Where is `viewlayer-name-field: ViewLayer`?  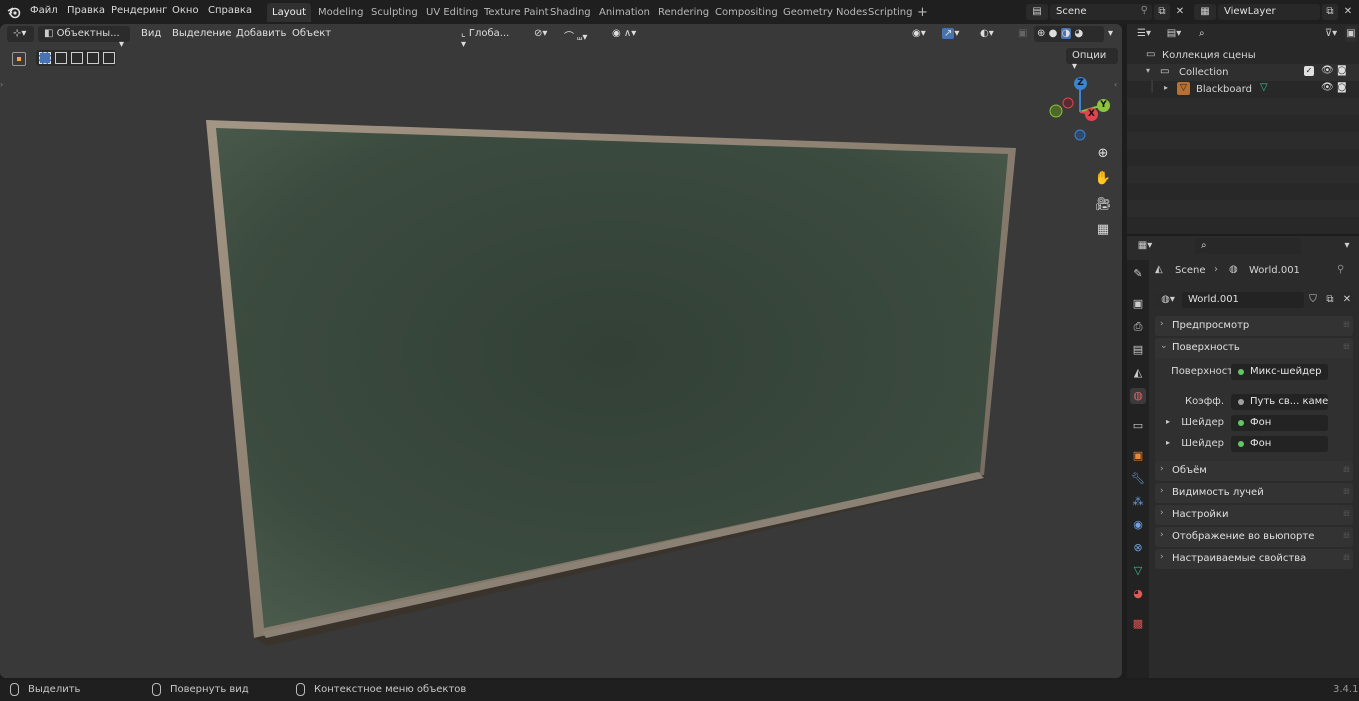
viewlayer-name-field: ViewLayer is located at coordinates (1269, 12).